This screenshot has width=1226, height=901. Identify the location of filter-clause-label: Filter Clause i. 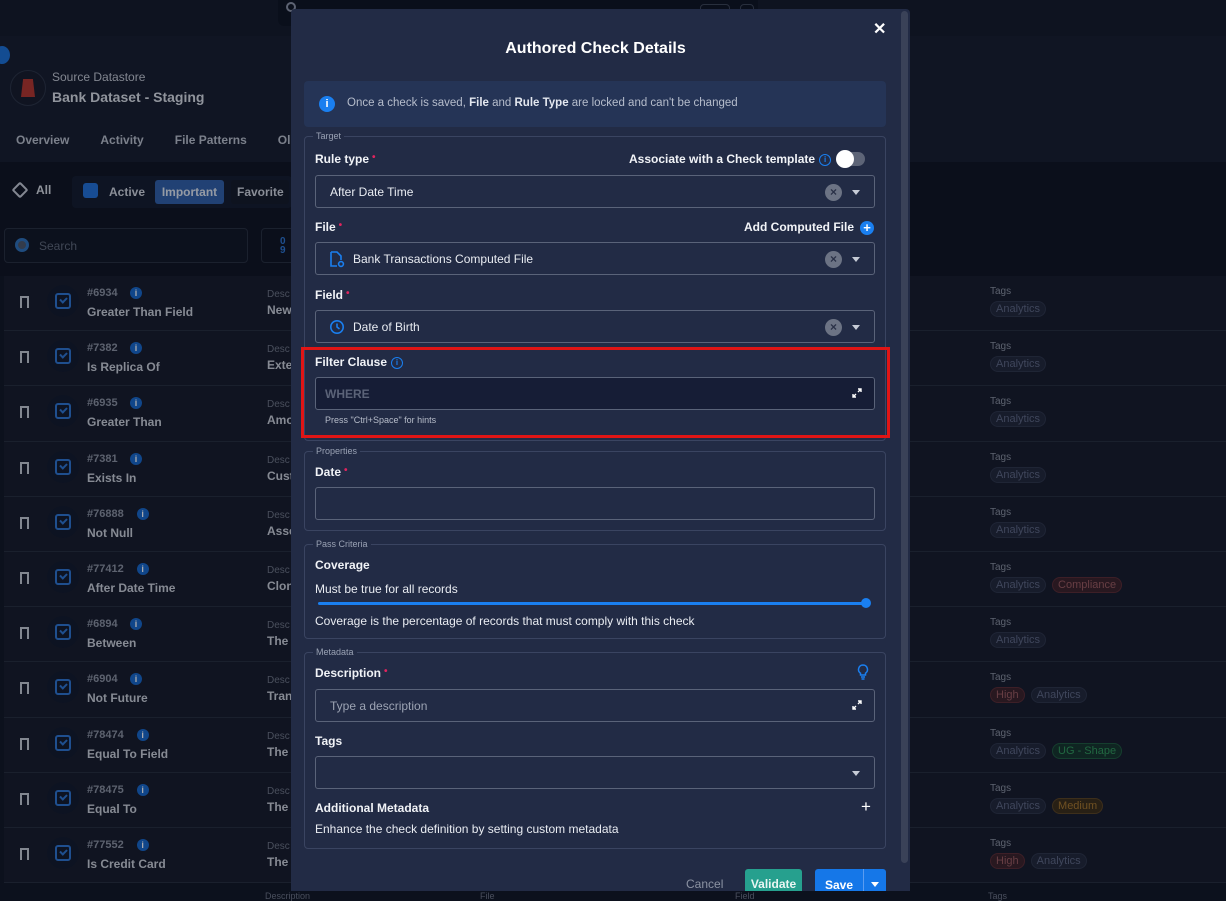
(359, 362).